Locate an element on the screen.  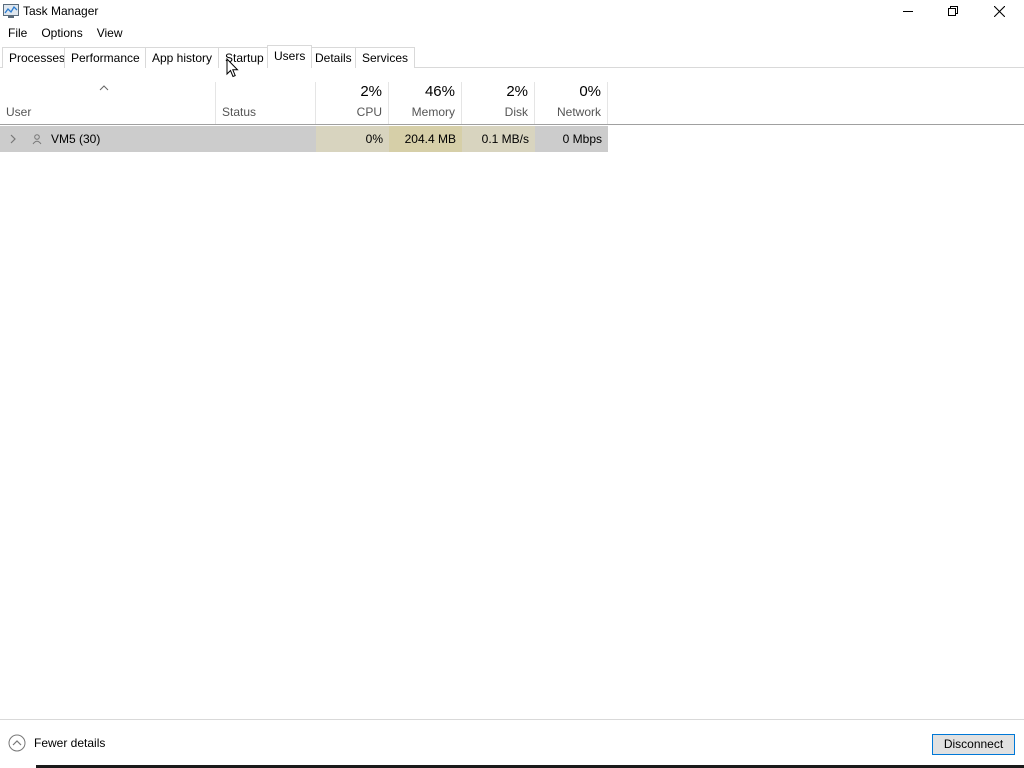
fewer-details-button: Fewer details is located at coordinates (56, 743).